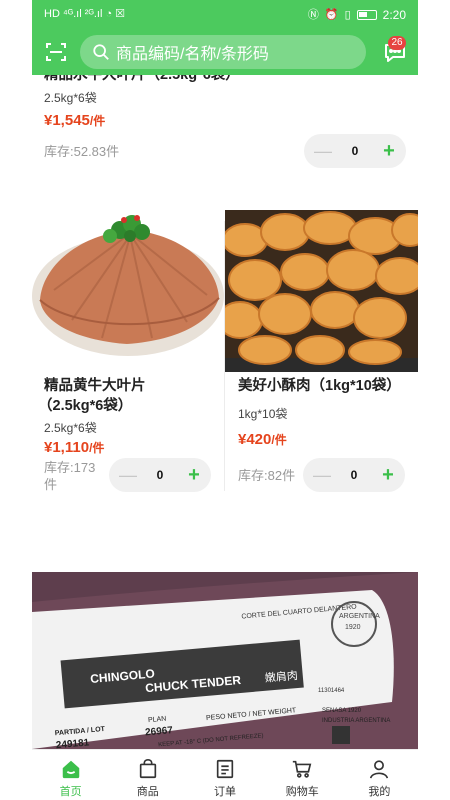 The width and height of the screenshot is (450, 800). I want to click on order-icon, so click(225, 769).